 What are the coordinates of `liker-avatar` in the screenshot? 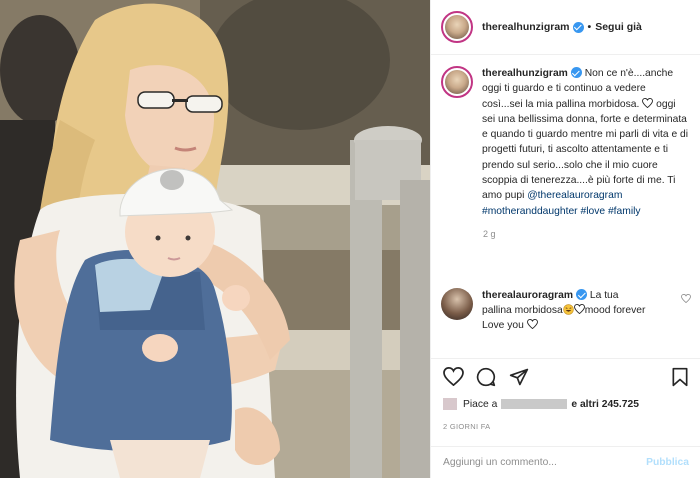 It's located at (450, 404).